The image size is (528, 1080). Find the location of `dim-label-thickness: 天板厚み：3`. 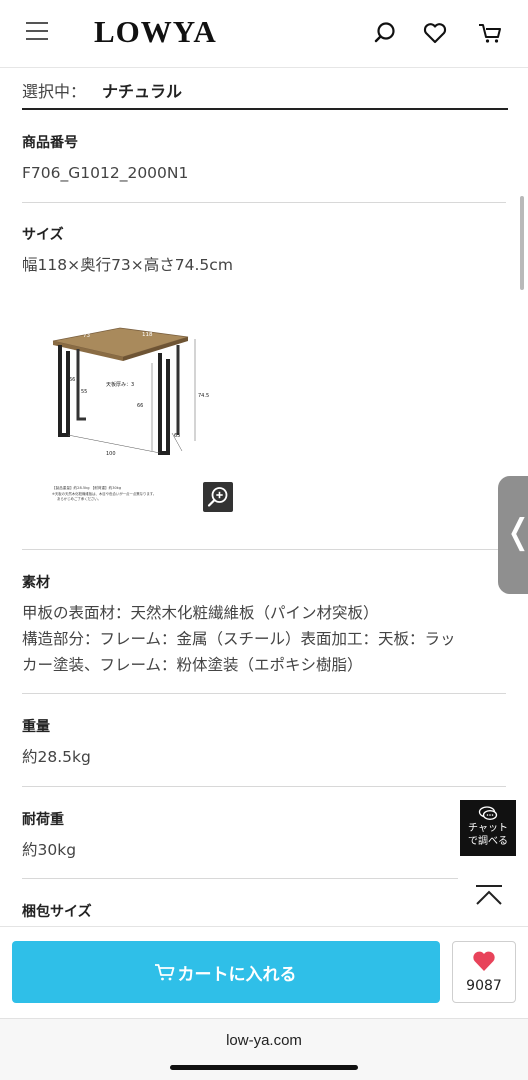

dim-label-thickness: 天板厚み：3 is located at coordinates (120, 384).